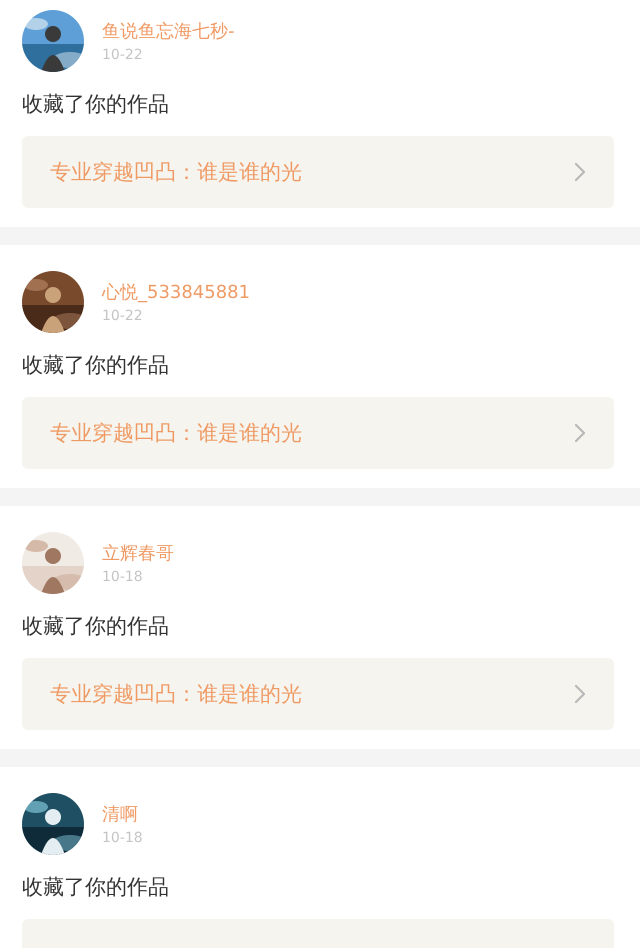 Image resolution: width=640 pixels, height=948 pixels. Describe the element at coordinates (138, 554) in the screenshot. I see `user-name: 立辉春哥` at that location.